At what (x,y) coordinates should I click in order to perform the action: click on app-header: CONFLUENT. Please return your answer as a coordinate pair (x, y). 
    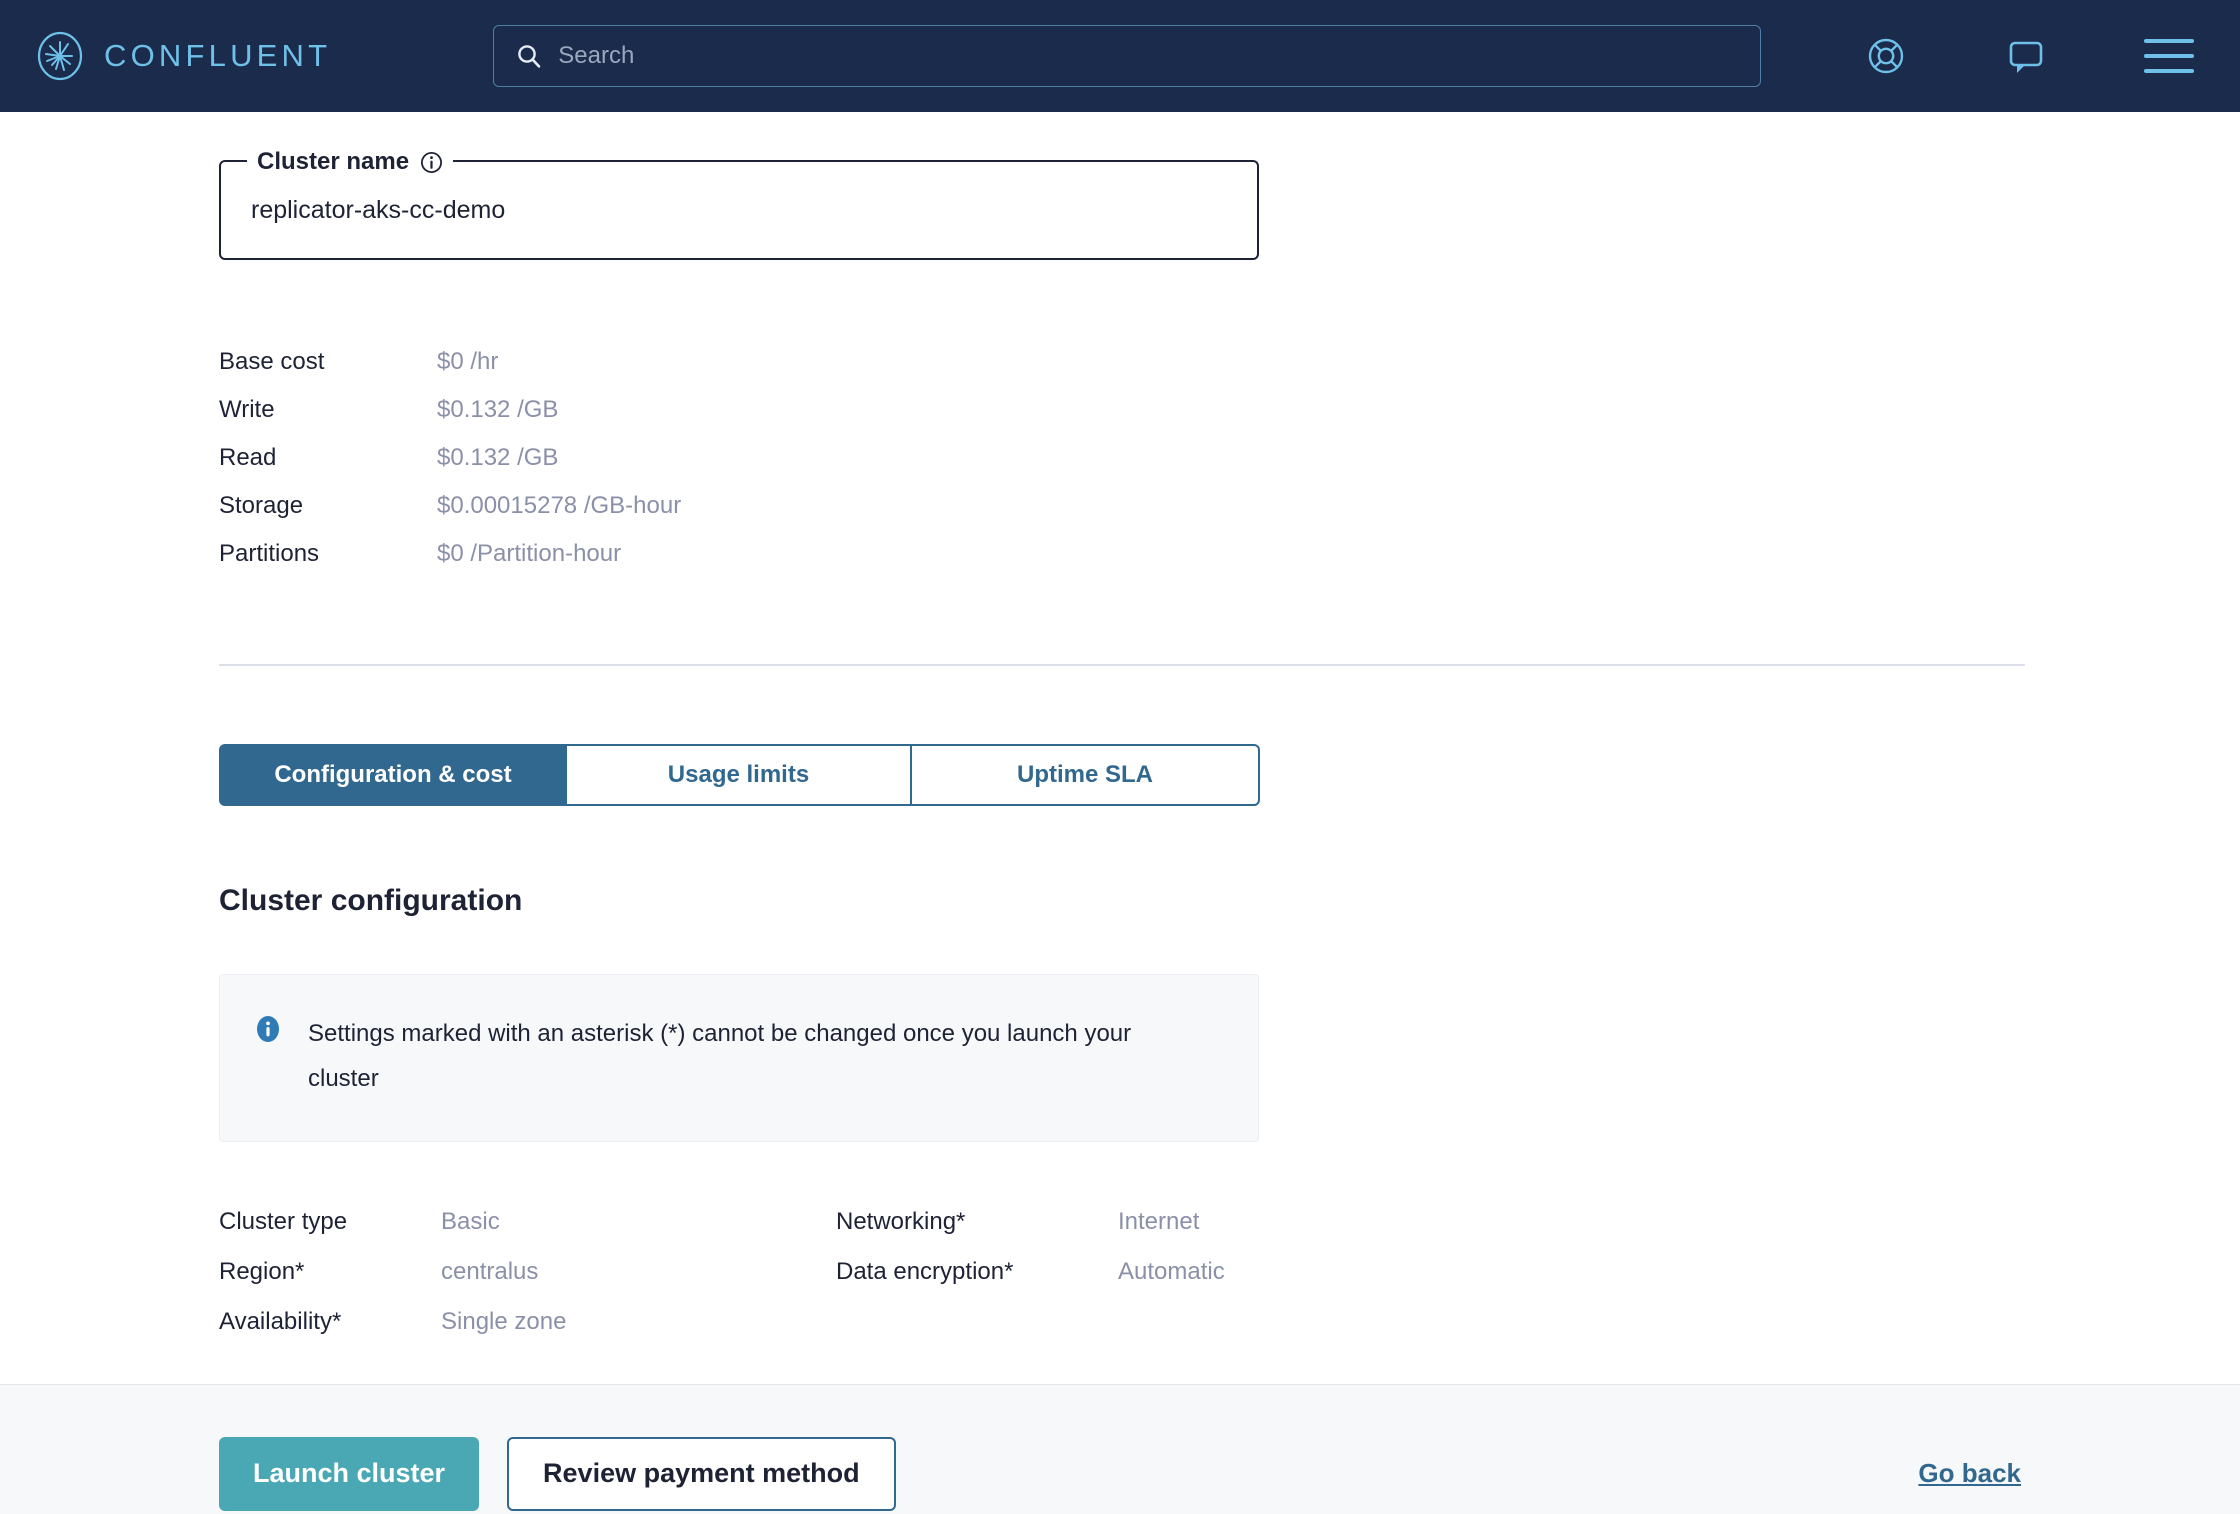
    Looking at the image, I should click on (1120, 56).